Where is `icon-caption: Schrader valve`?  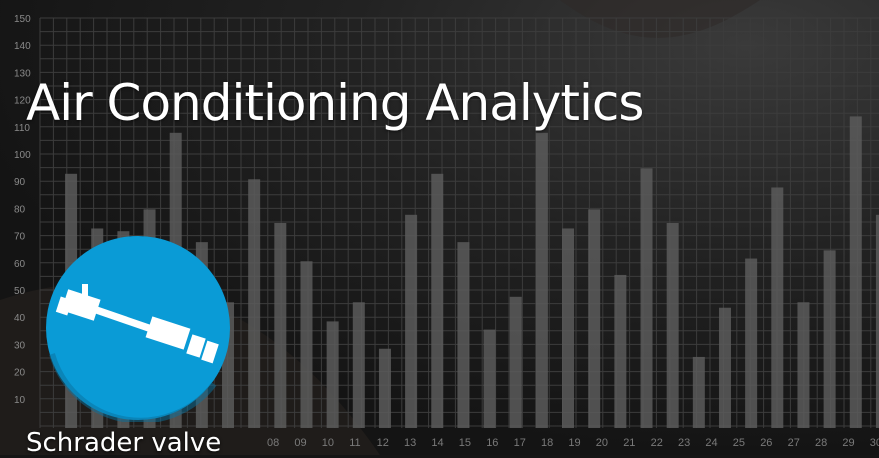
icon-caption: Schrader valve is located at coordinates (124, 443).